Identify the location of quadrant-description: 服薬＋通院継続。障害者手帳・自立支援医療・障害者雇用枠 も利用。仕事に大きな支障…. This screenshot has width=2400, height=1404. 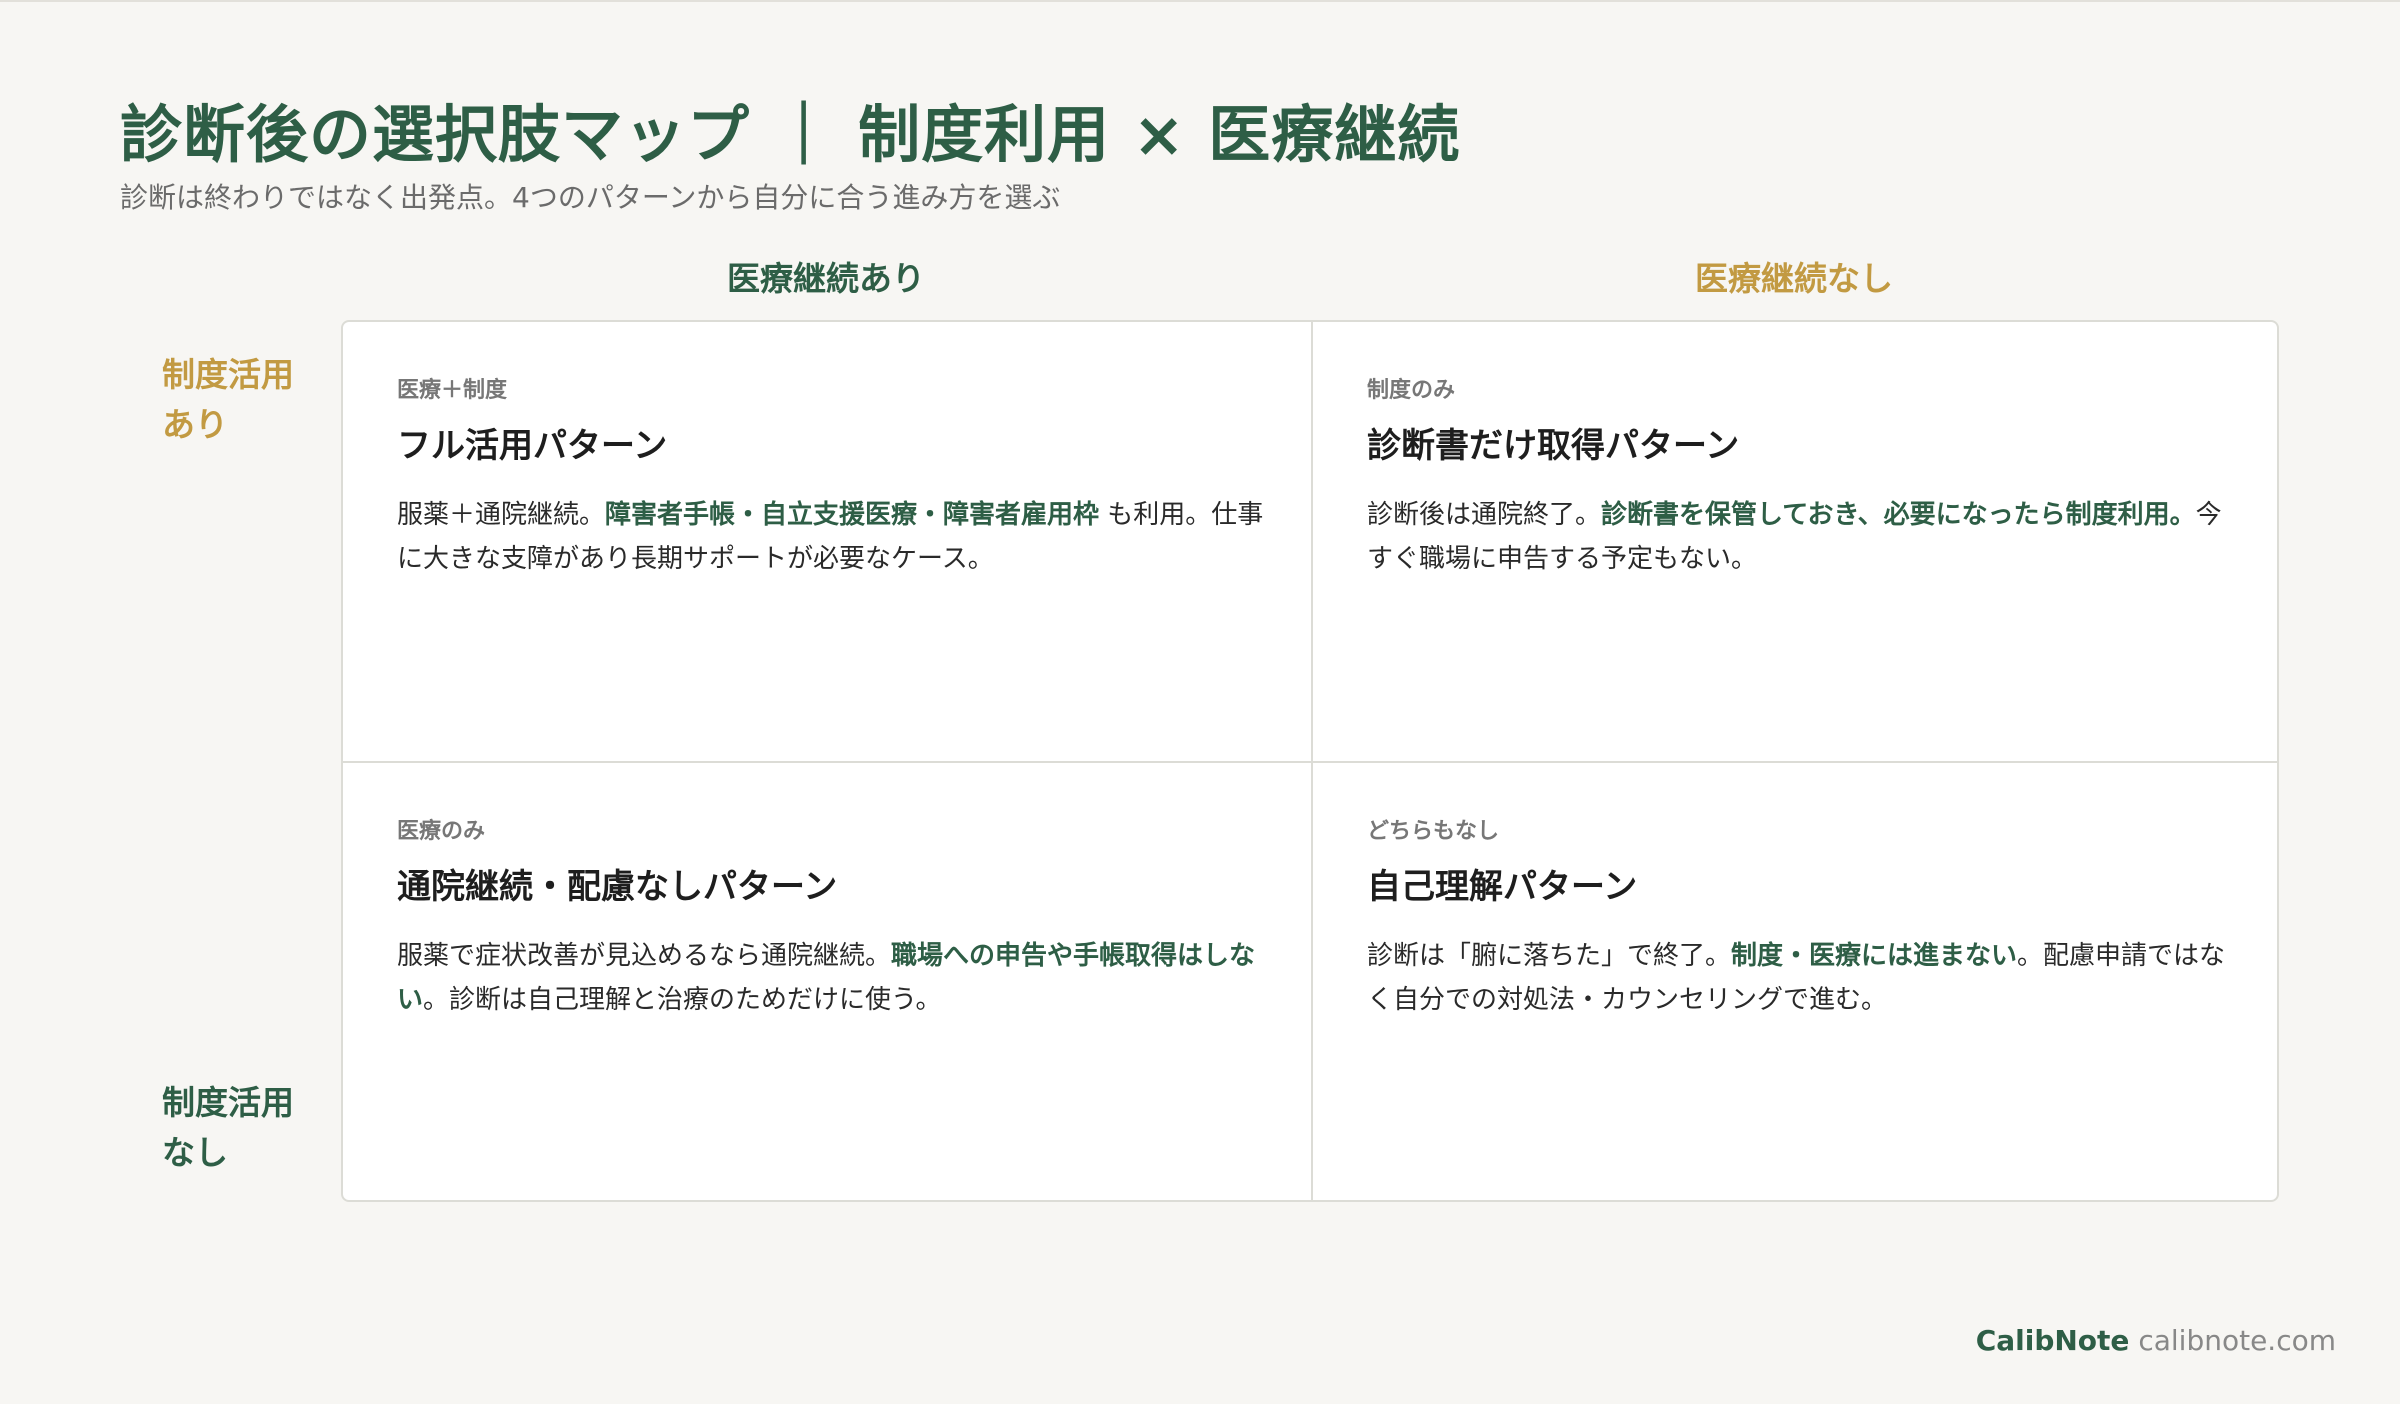
(834, 537).